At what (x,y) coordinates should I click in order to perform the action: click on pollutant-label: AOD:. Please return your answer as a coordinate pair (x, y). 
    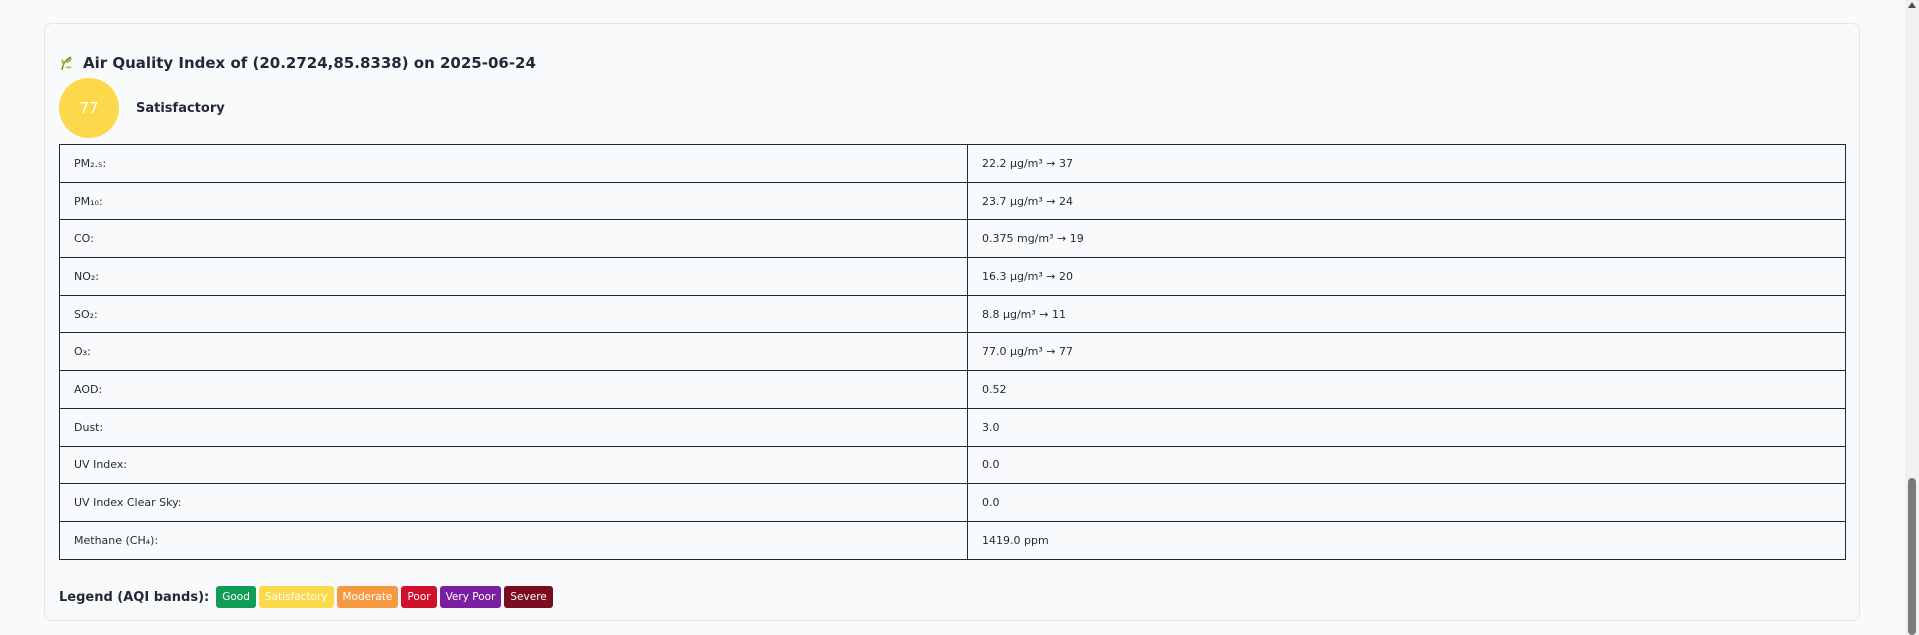
    Looking at the image, I should click on (513, 389).